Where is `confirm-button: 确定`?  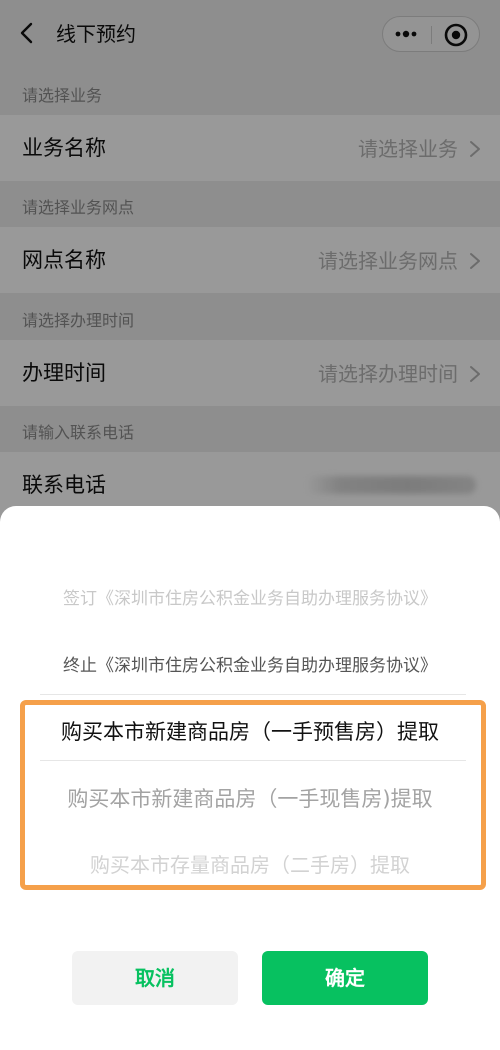
confirm-button: 确定 is located at coordinates (345, 978).